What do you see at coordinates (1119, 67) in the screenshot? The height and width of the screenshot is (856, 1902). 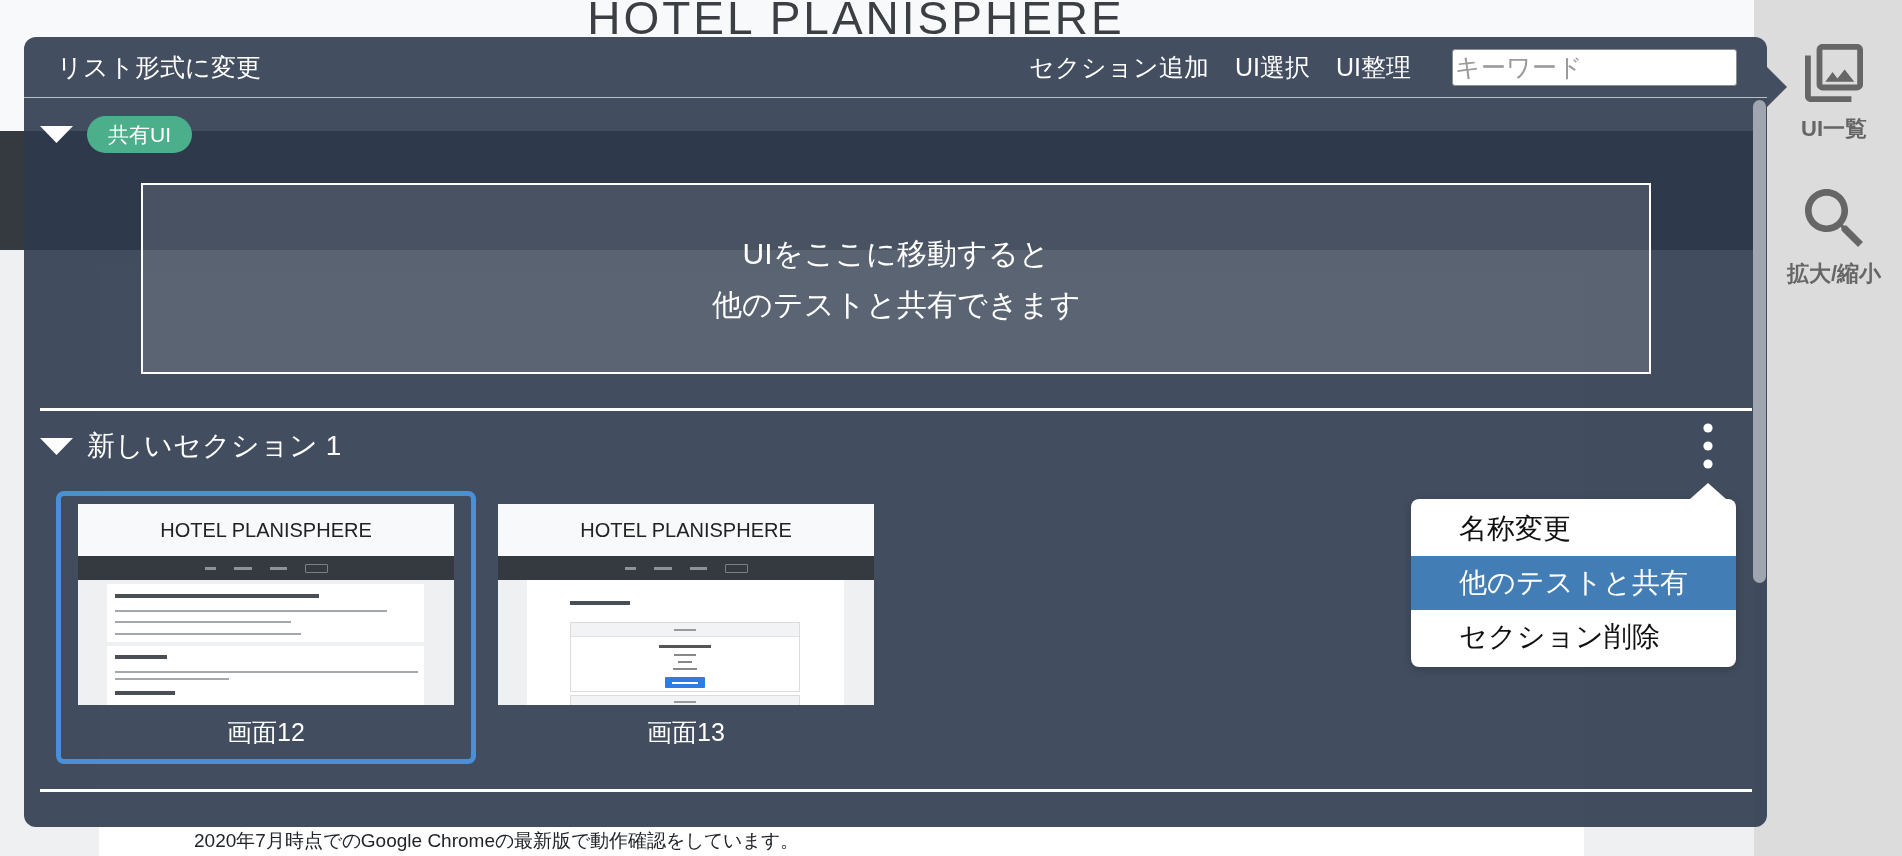 I see `toolbar-button: セクション追加` at bounding box center [1119, 67].